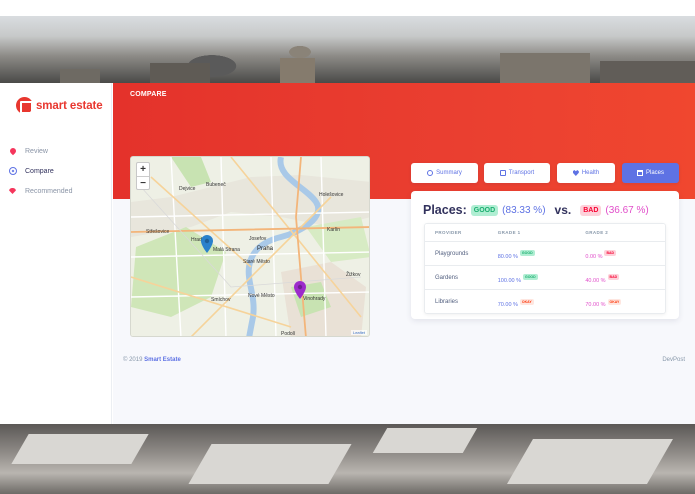  What do you see at coordinates (524, 210) in the screenshot?
I see `good-percentage: (83.33 %)` at bounding box center [524, 210].